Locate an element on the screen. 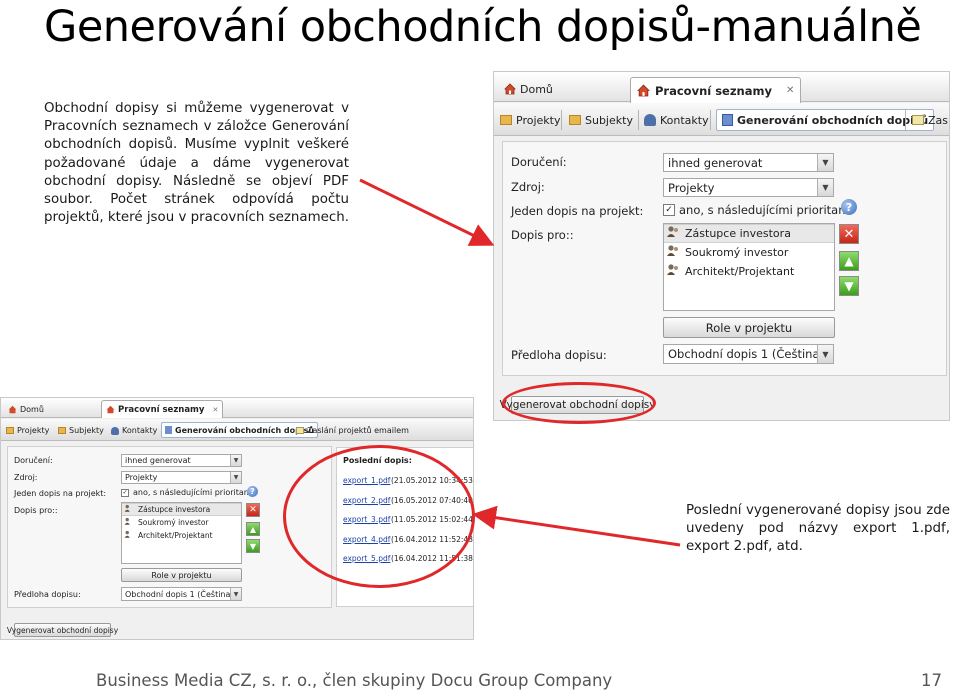 Image resolution: width=960 pixels, height=692 pixels. arrow-to-generate-button is located at coordinates (427, 212).